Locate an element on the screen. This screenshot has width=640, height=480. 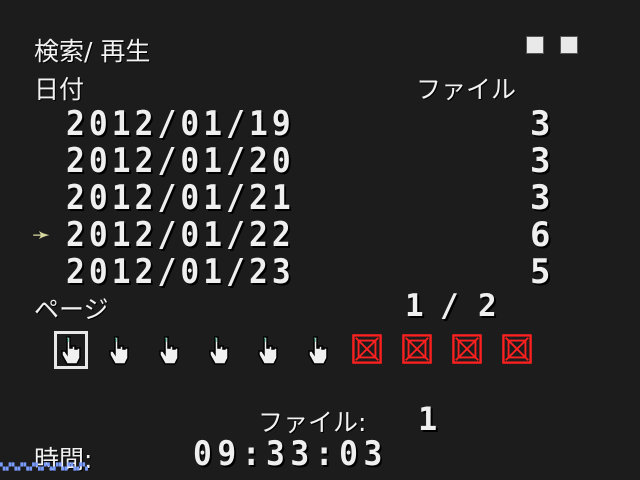
file-count: 6 is located at coordinates (540, 235).